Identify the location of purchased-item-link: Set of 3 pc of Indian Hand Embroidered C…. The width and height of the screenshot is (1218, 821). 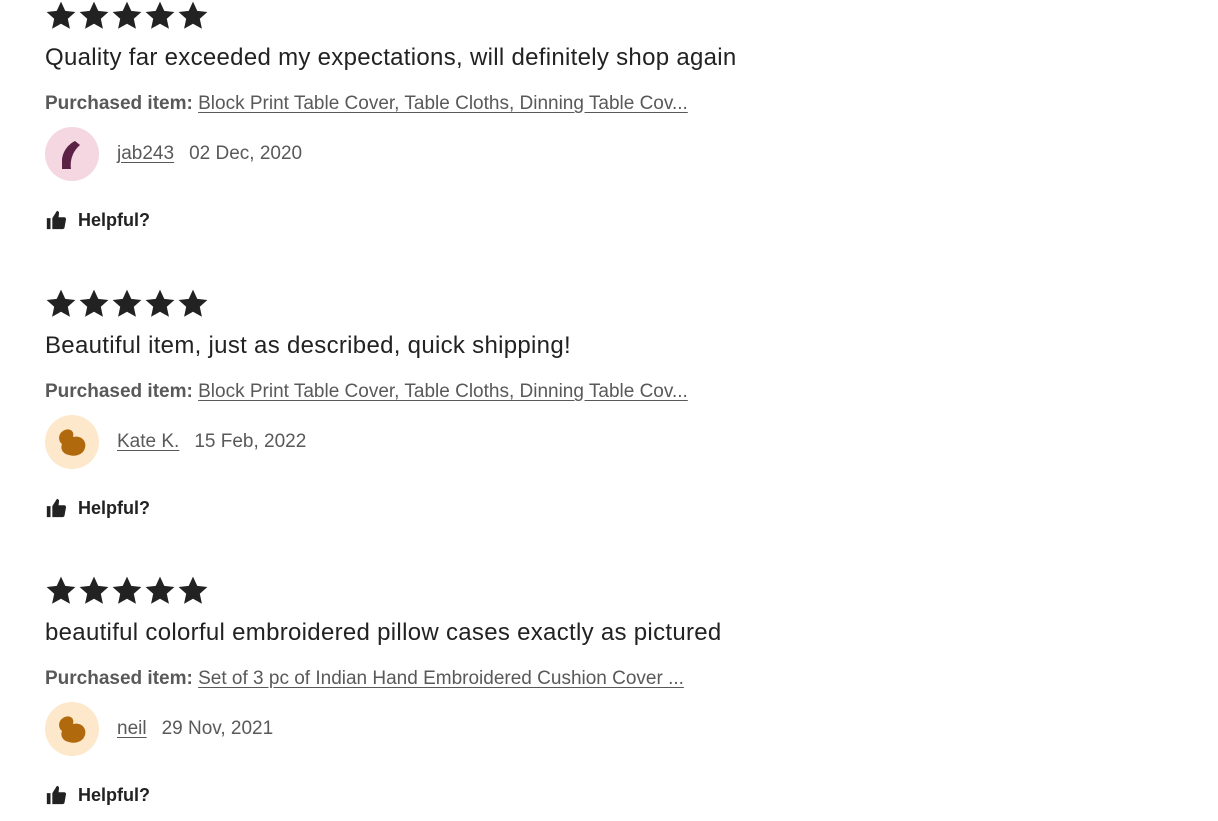
(441, 678).